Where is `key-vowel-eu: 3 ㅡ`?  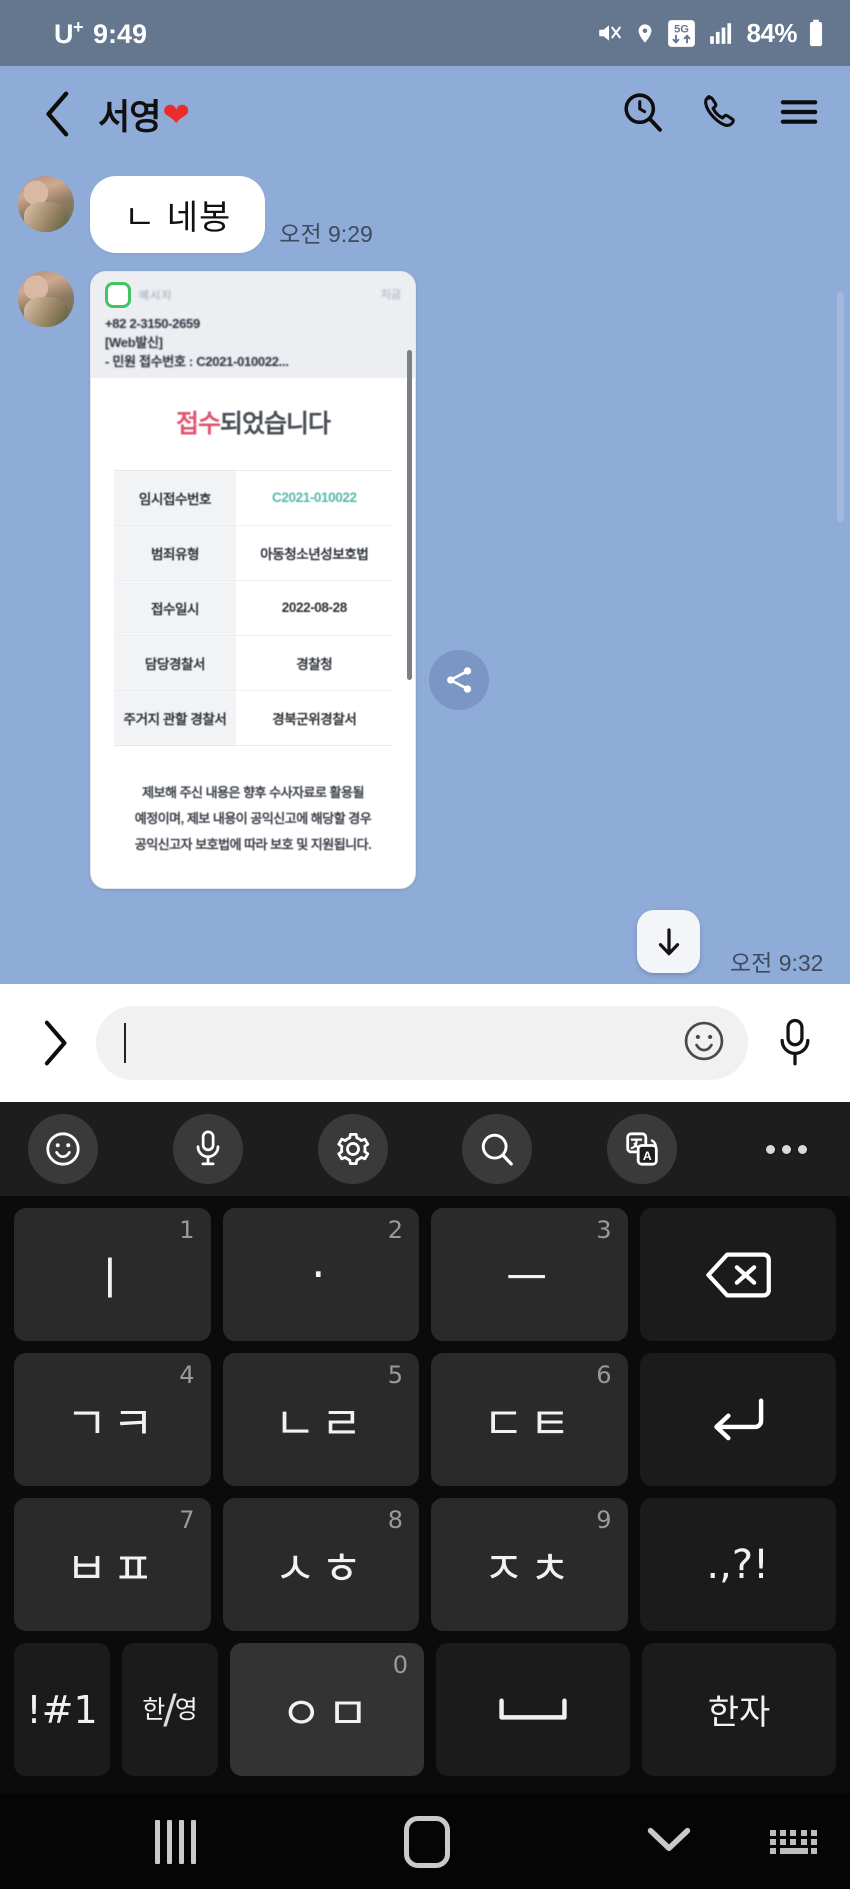 key-vowel-eu: 3 ㅡ is located at coordinates (529, 1274).